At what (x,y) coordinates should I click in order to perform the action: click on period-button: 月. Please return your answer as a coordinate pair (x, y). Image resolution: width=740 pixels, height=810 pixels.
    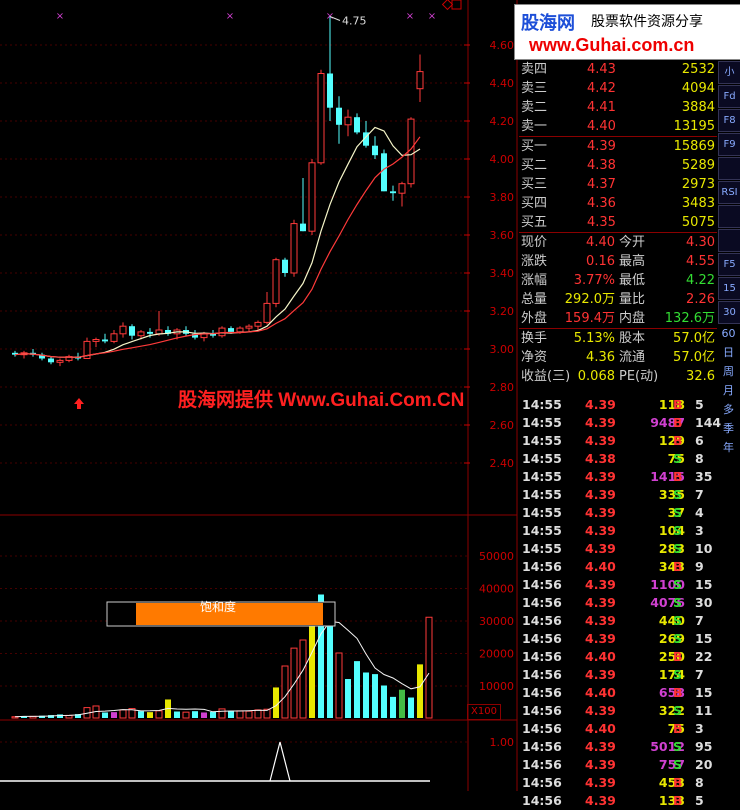
    Looking at the image, I should click on (728, 391).